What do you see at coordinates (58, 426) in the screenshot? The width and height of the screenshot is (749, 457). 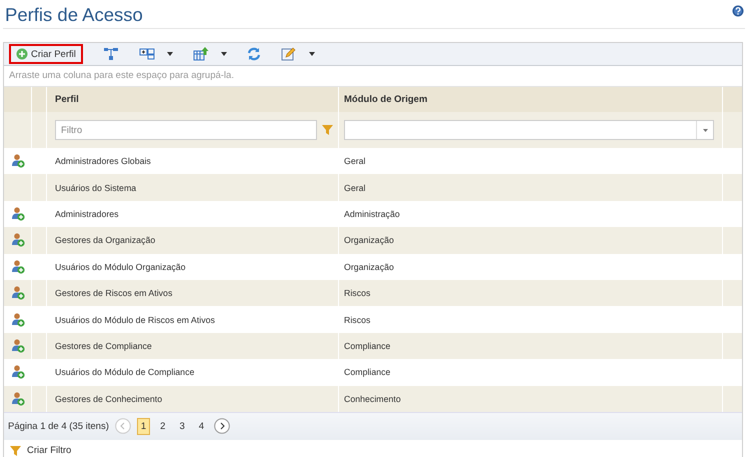 I see `page-summary: Página 1 de 4 (35 itens)` at bounding box center [58, 426].